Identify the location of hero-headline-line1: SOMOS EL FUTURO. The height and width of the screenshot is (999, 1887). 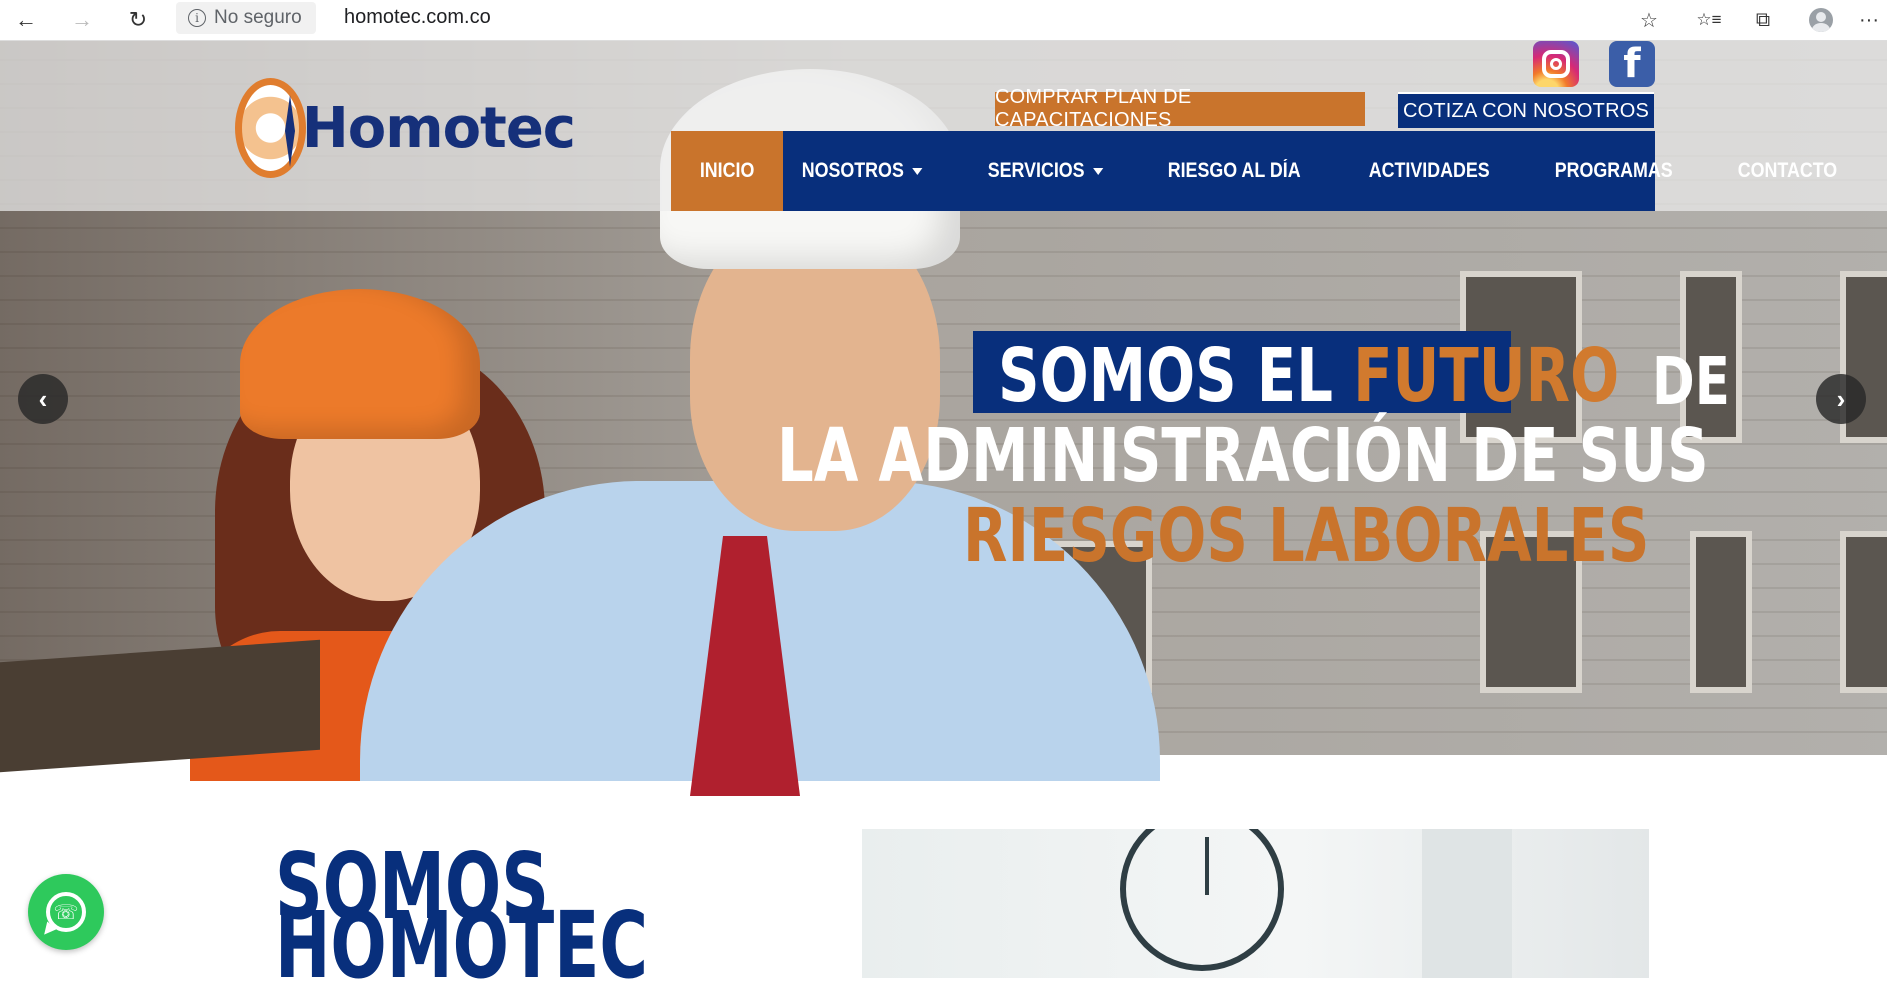
(1308, 376).